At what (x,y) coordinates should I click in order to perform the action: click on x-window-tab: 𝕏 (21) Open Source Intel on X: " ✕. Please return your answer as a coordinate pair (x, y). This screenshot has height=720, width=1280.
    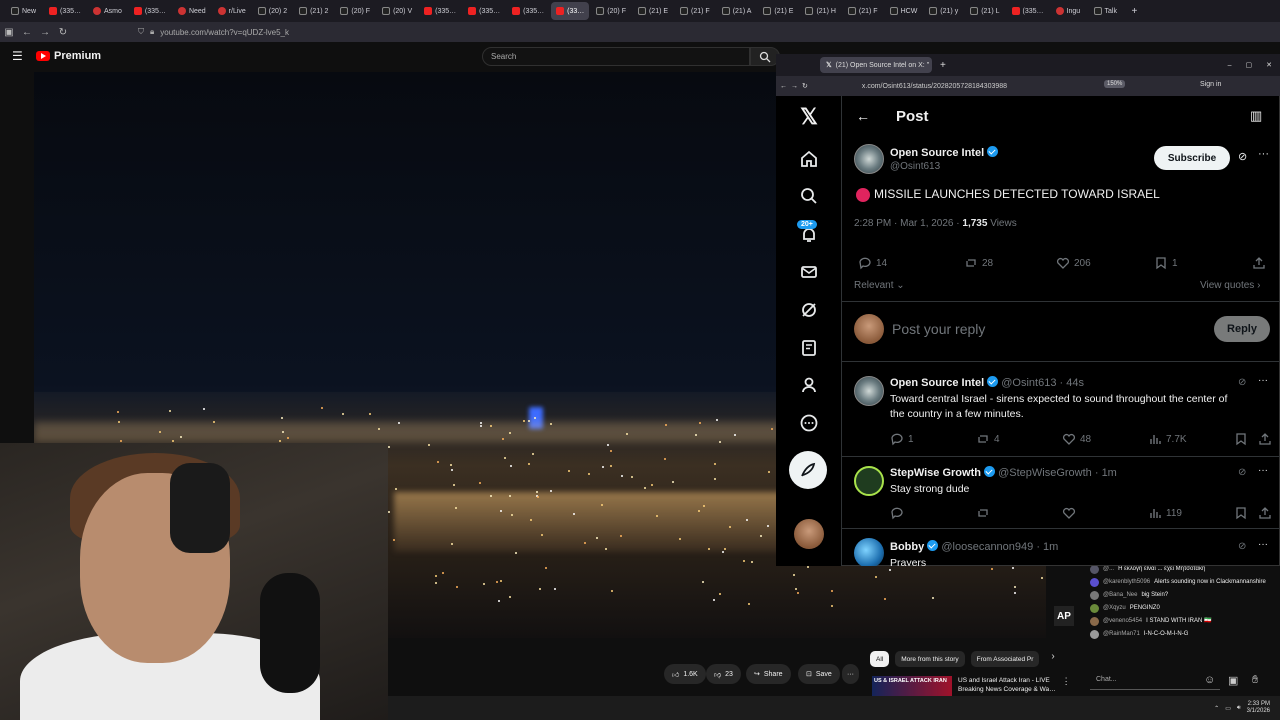
    Looking at the image, I should click on (876, 65).